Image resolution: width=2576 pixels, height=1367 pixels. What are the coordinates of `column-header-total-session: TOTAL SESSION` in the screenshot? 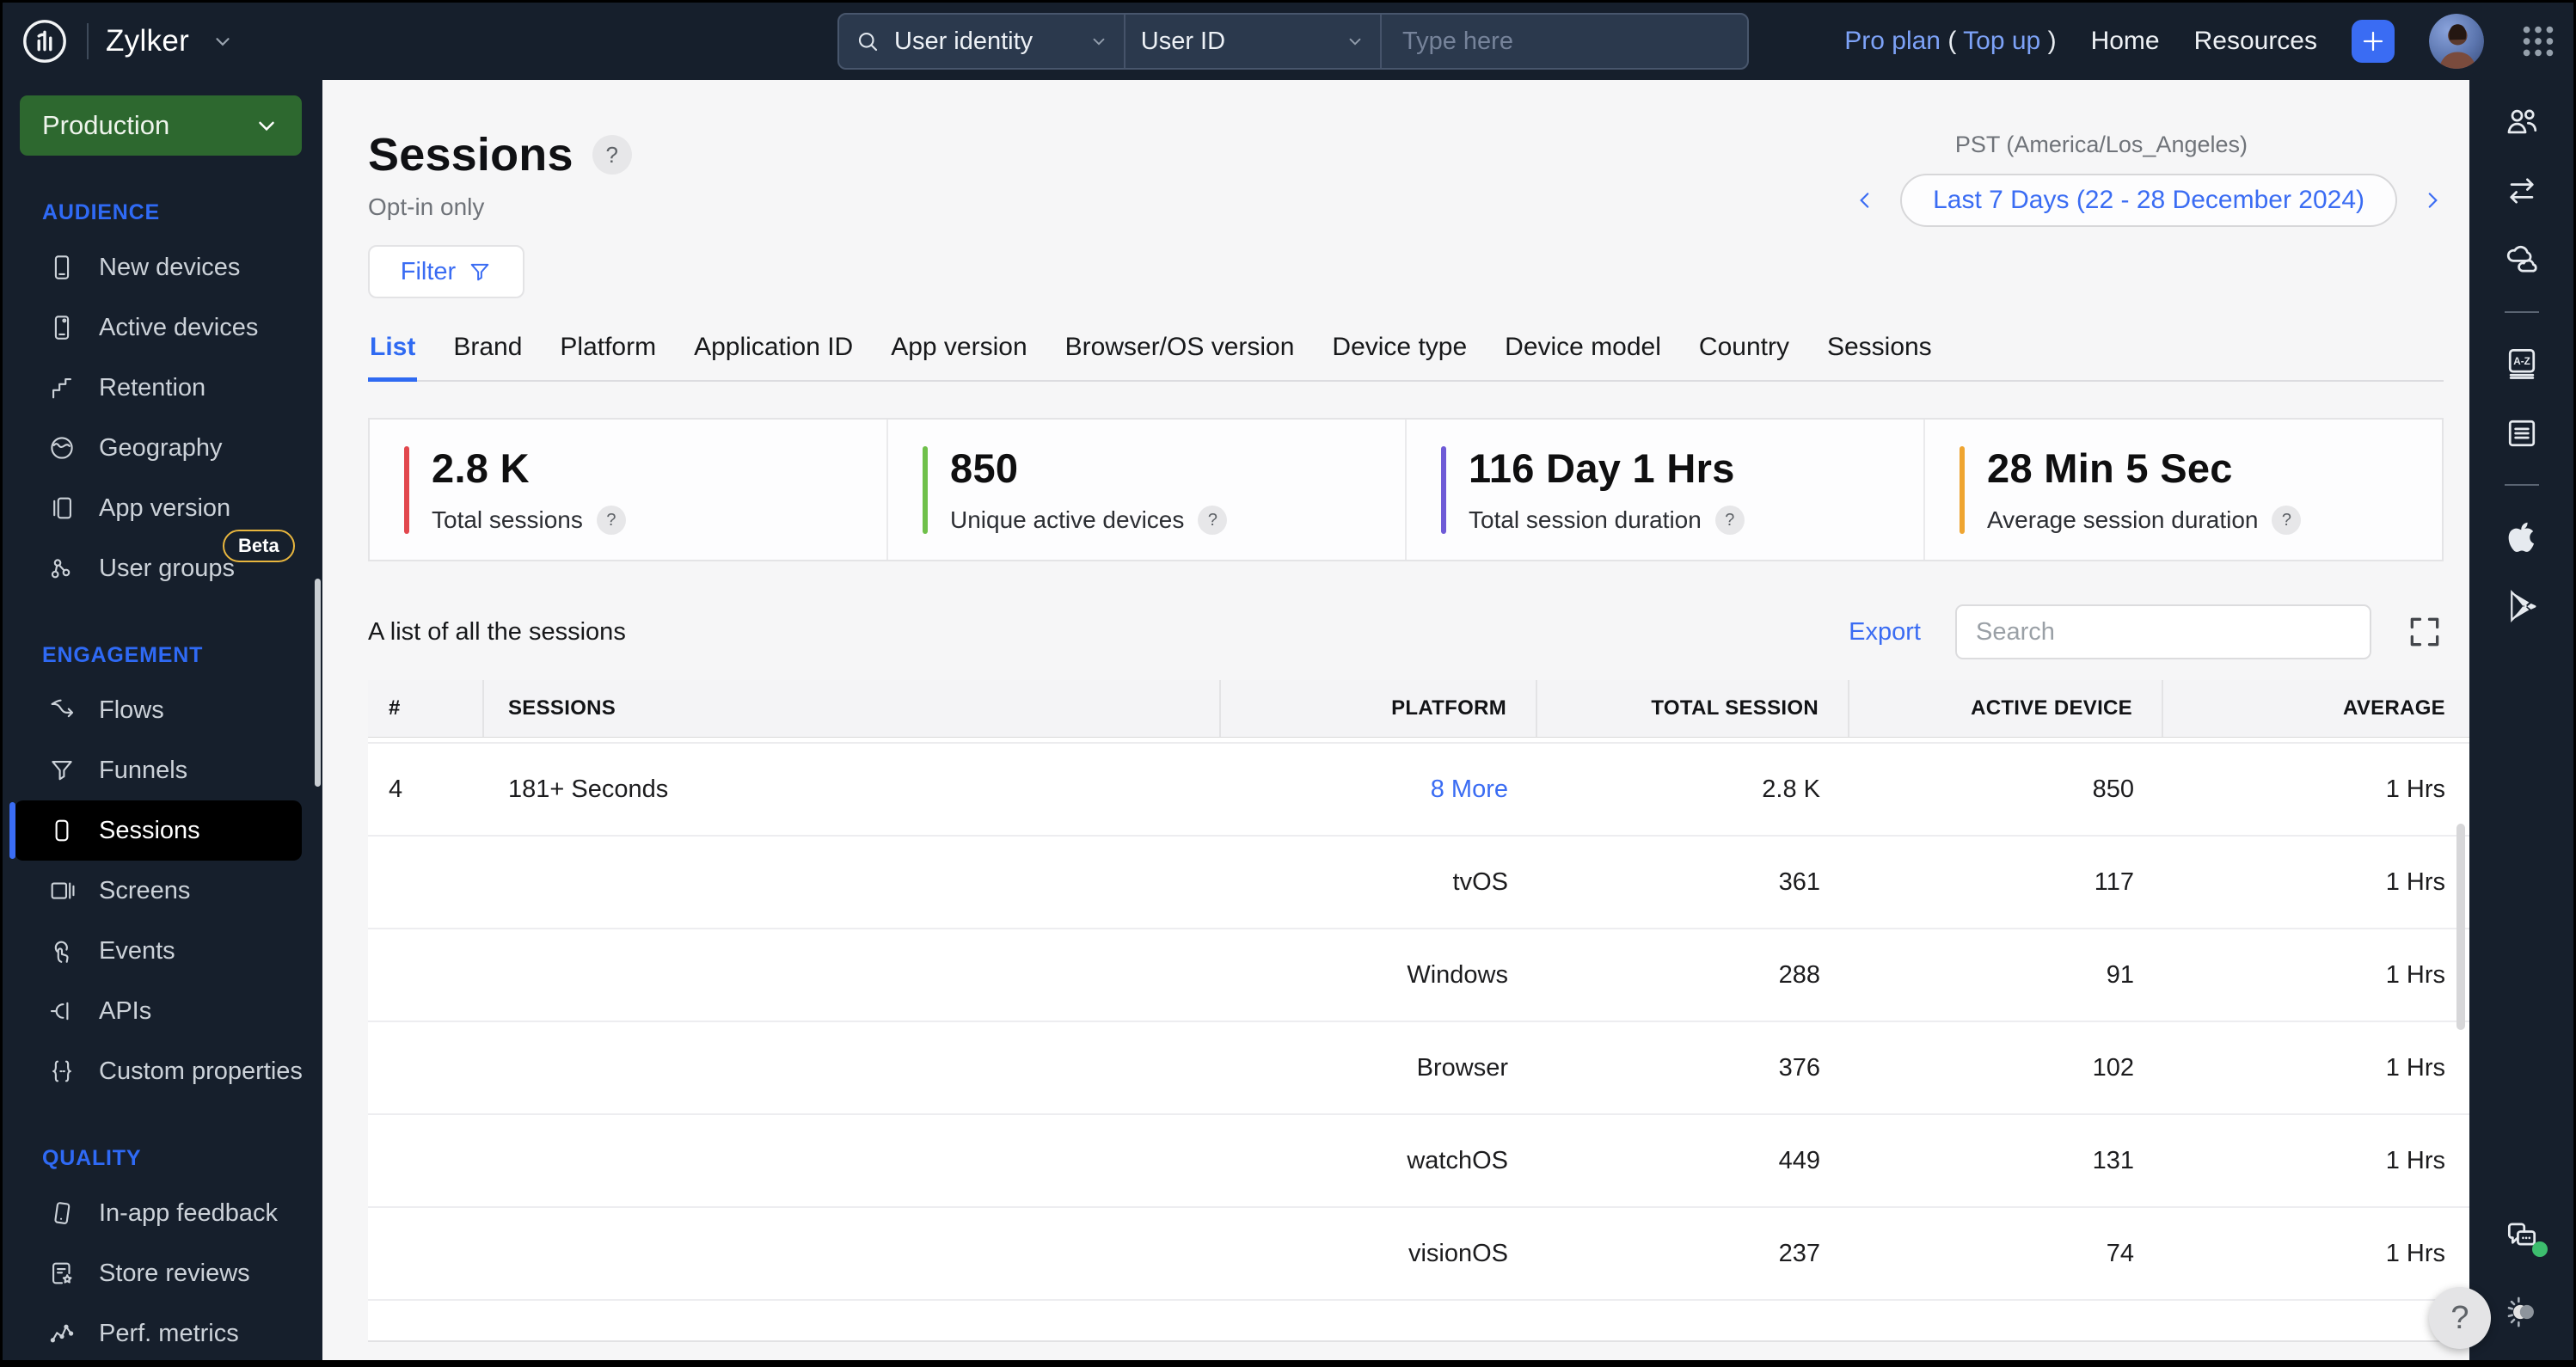 It's located at (1693, 708).